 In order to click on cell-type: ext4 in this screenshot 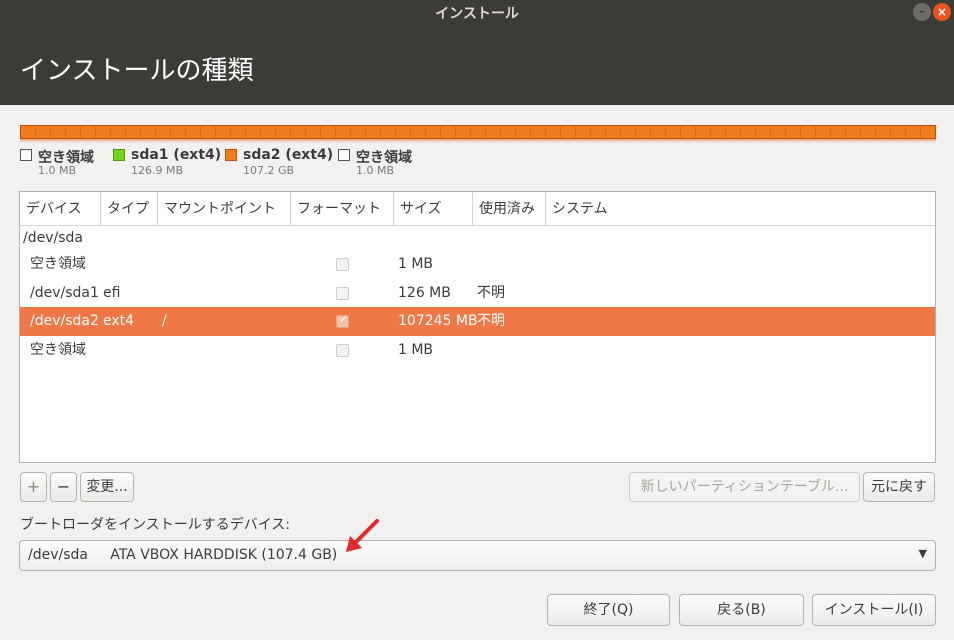, I will do `click(119, 321)`.